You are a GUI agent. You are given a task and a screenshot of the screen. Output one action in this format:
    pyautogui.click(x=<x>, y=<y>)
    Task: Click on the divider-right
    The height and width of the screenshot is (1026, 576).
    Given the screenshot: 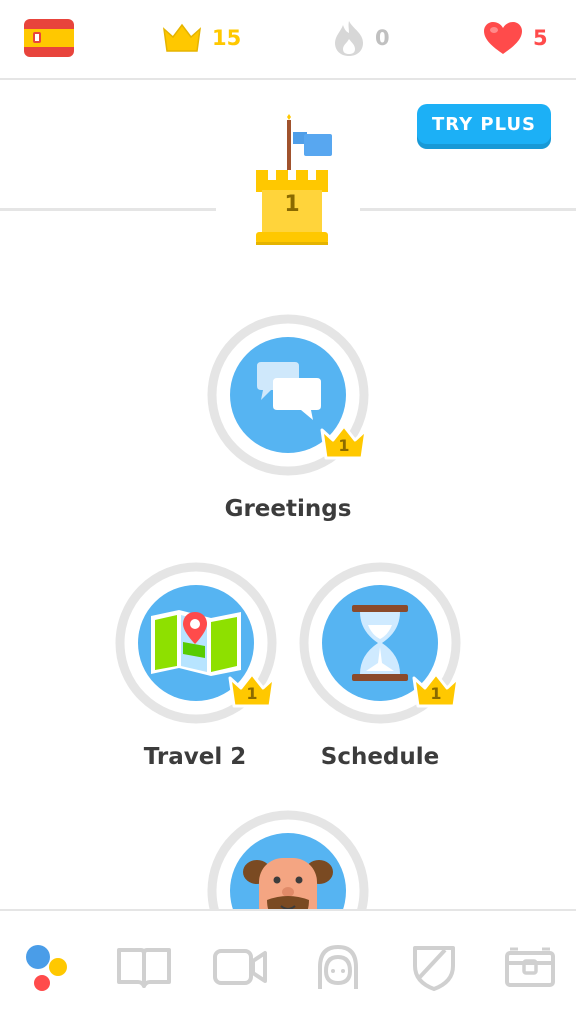 What is the action you would take?
    pyautogui.click(x=468, y=209)
    